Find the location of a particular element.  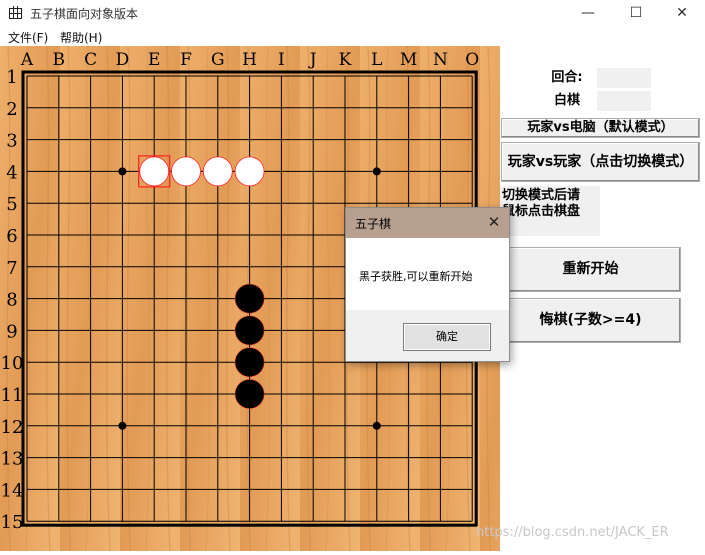

row-label: 6 is located at coordinates (11, 236).